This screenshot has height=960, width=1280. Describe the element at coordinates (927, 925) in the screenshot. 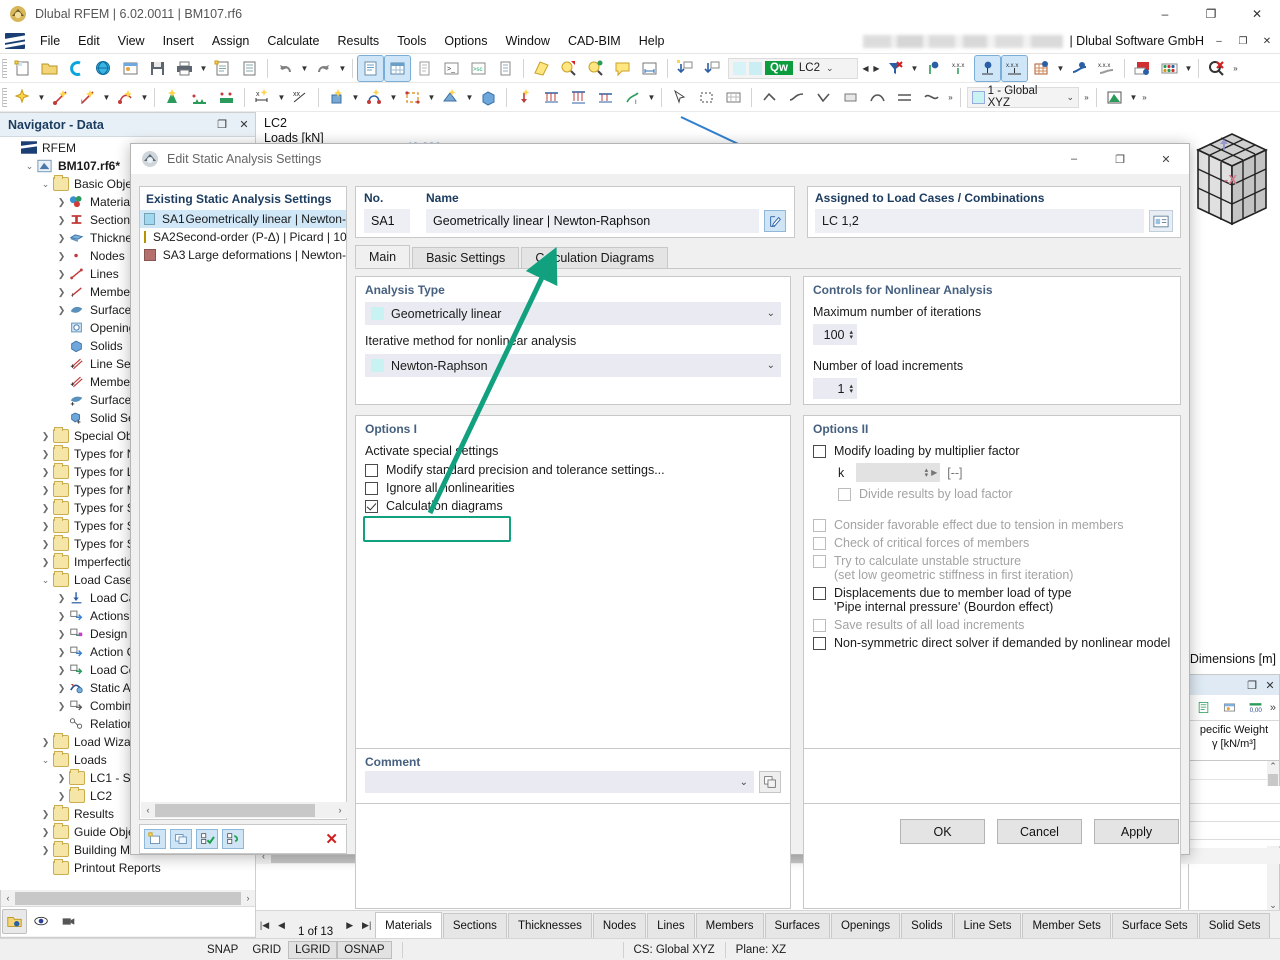

I see `tab-solids: Solids` at that location.